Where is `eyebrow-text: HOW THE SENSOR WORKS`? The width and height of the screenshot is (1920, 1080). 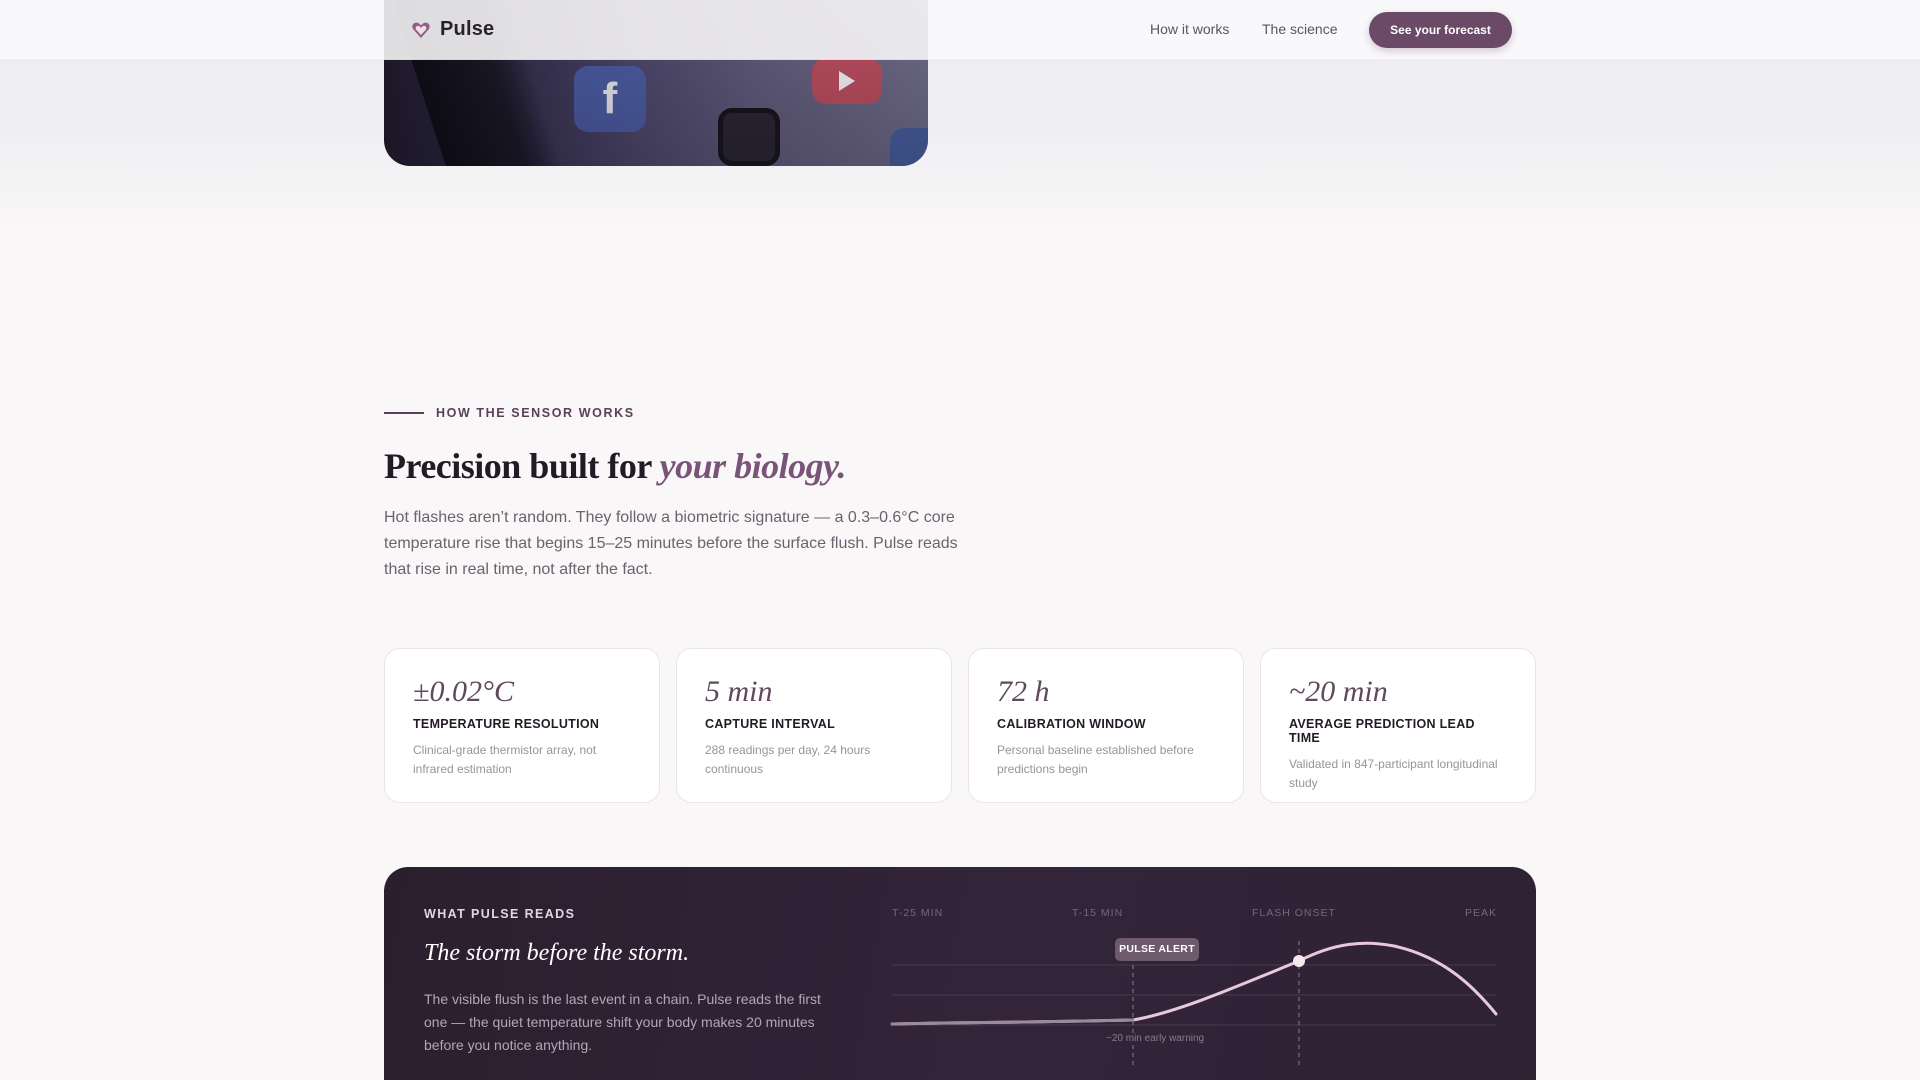
eyebrow-text: HOW THE SENSOR WORKS is located at coordinates (535, 413).